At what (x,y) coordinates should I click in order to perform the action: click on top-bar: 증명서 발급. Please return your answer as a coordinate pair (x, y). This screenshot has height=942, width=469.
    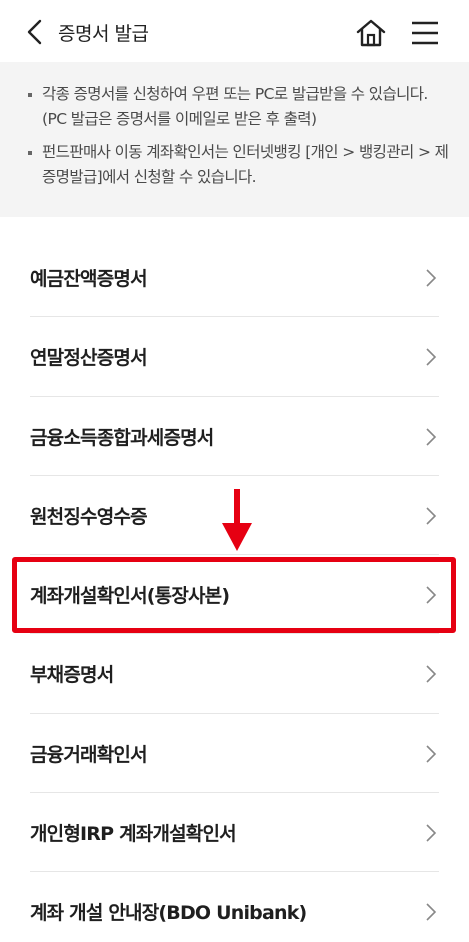
    Looking at the image, I should click on (234, 31).